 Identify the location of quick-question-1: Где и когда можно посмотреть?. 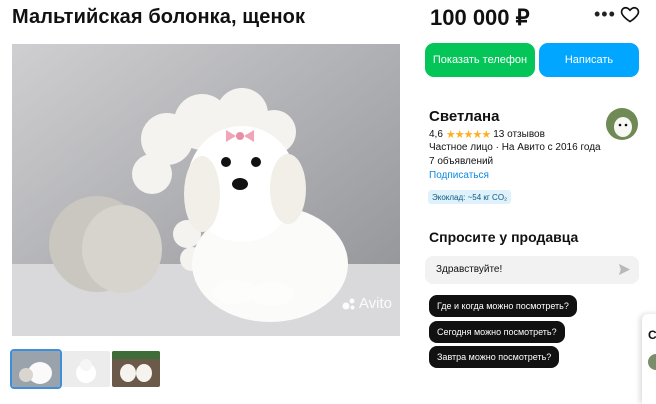
(503, 306).